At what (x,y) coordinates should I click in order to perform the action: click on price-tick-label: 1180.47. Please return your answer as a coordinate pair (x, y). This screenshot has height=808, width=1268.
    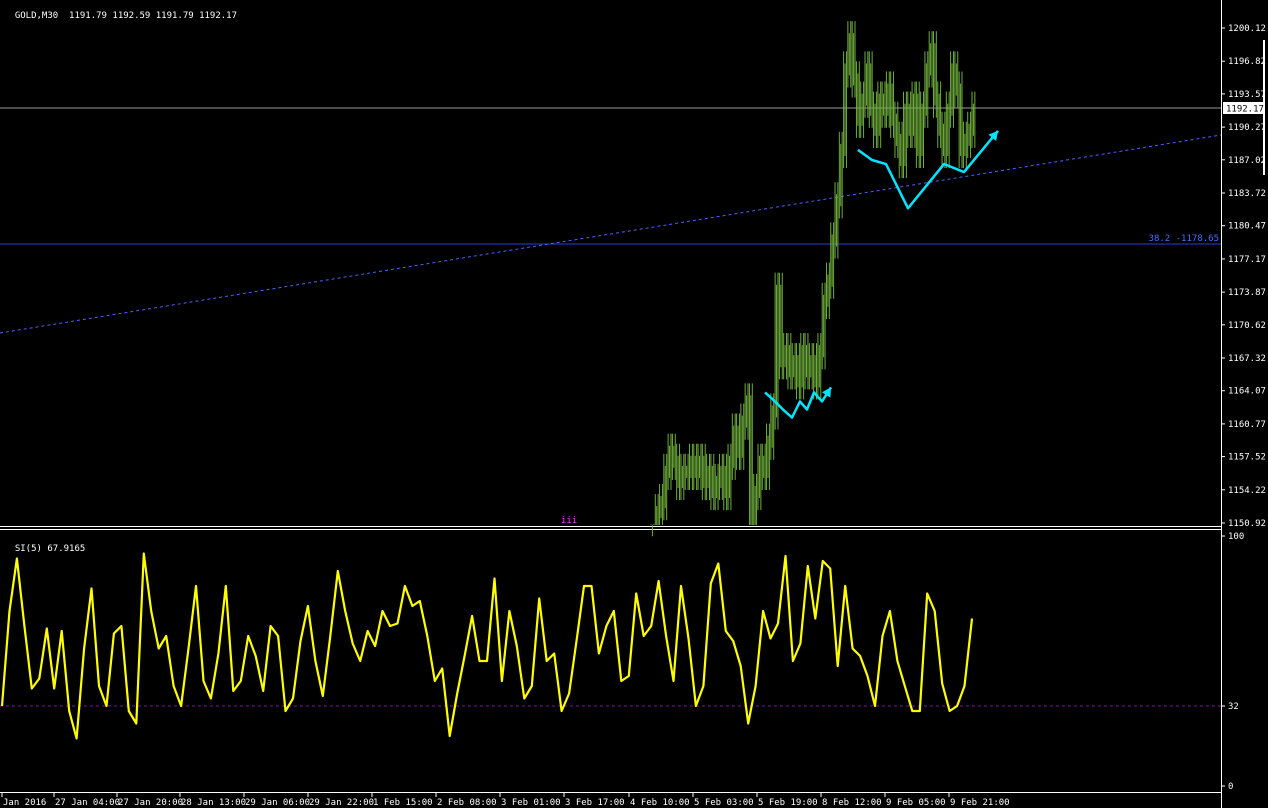
    Looking at the image, I should click on (1247, 227).